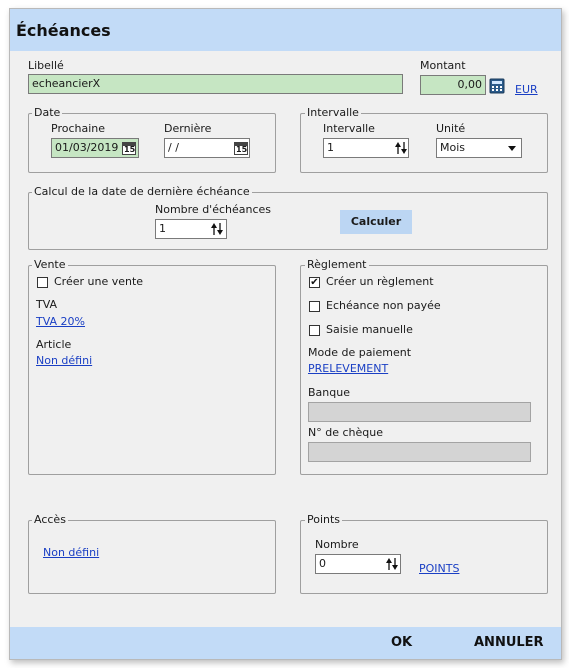 This screenshot has width=569, height=668. Describe the element at coordinates (47, 112) in the screenshot. I see `date-legend: Date` at that location.